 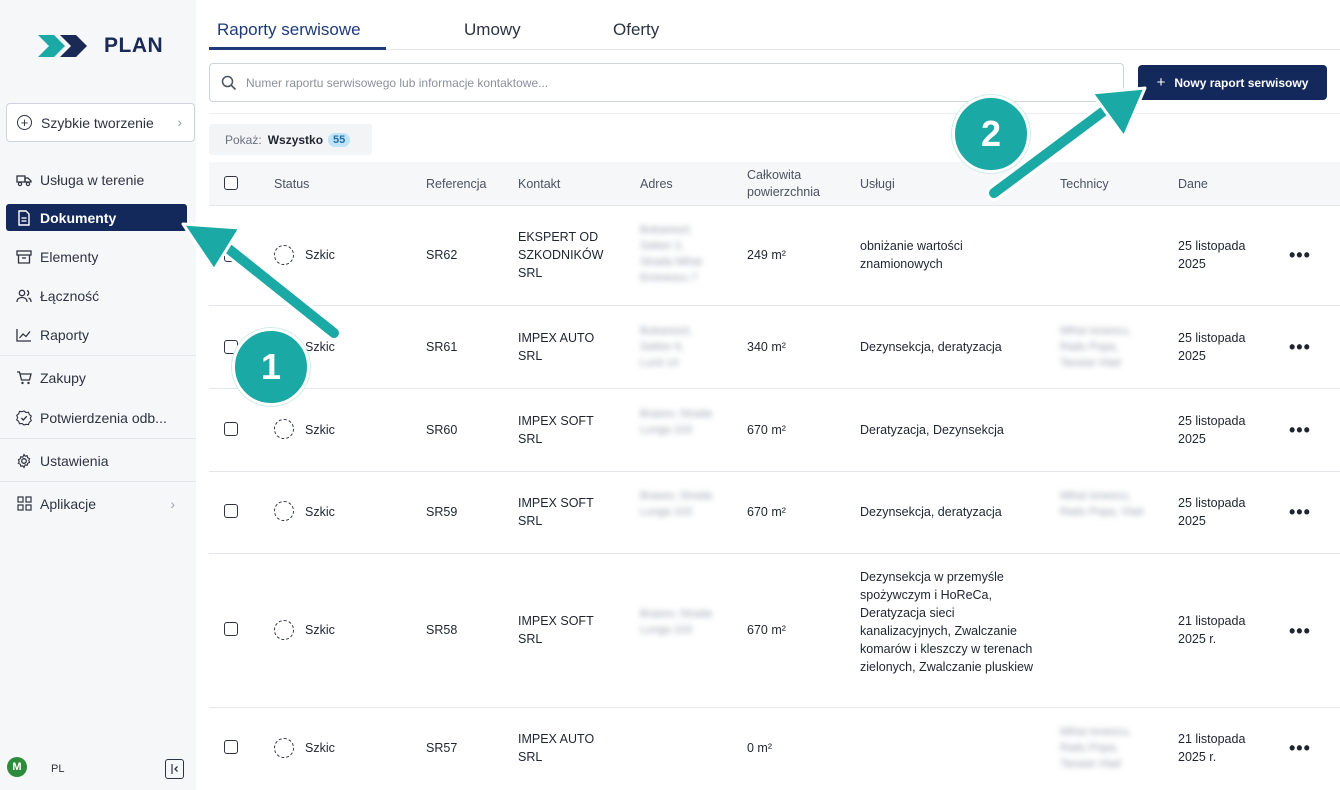 I want to click on logo: PLAN, so click(x=100, y=46).